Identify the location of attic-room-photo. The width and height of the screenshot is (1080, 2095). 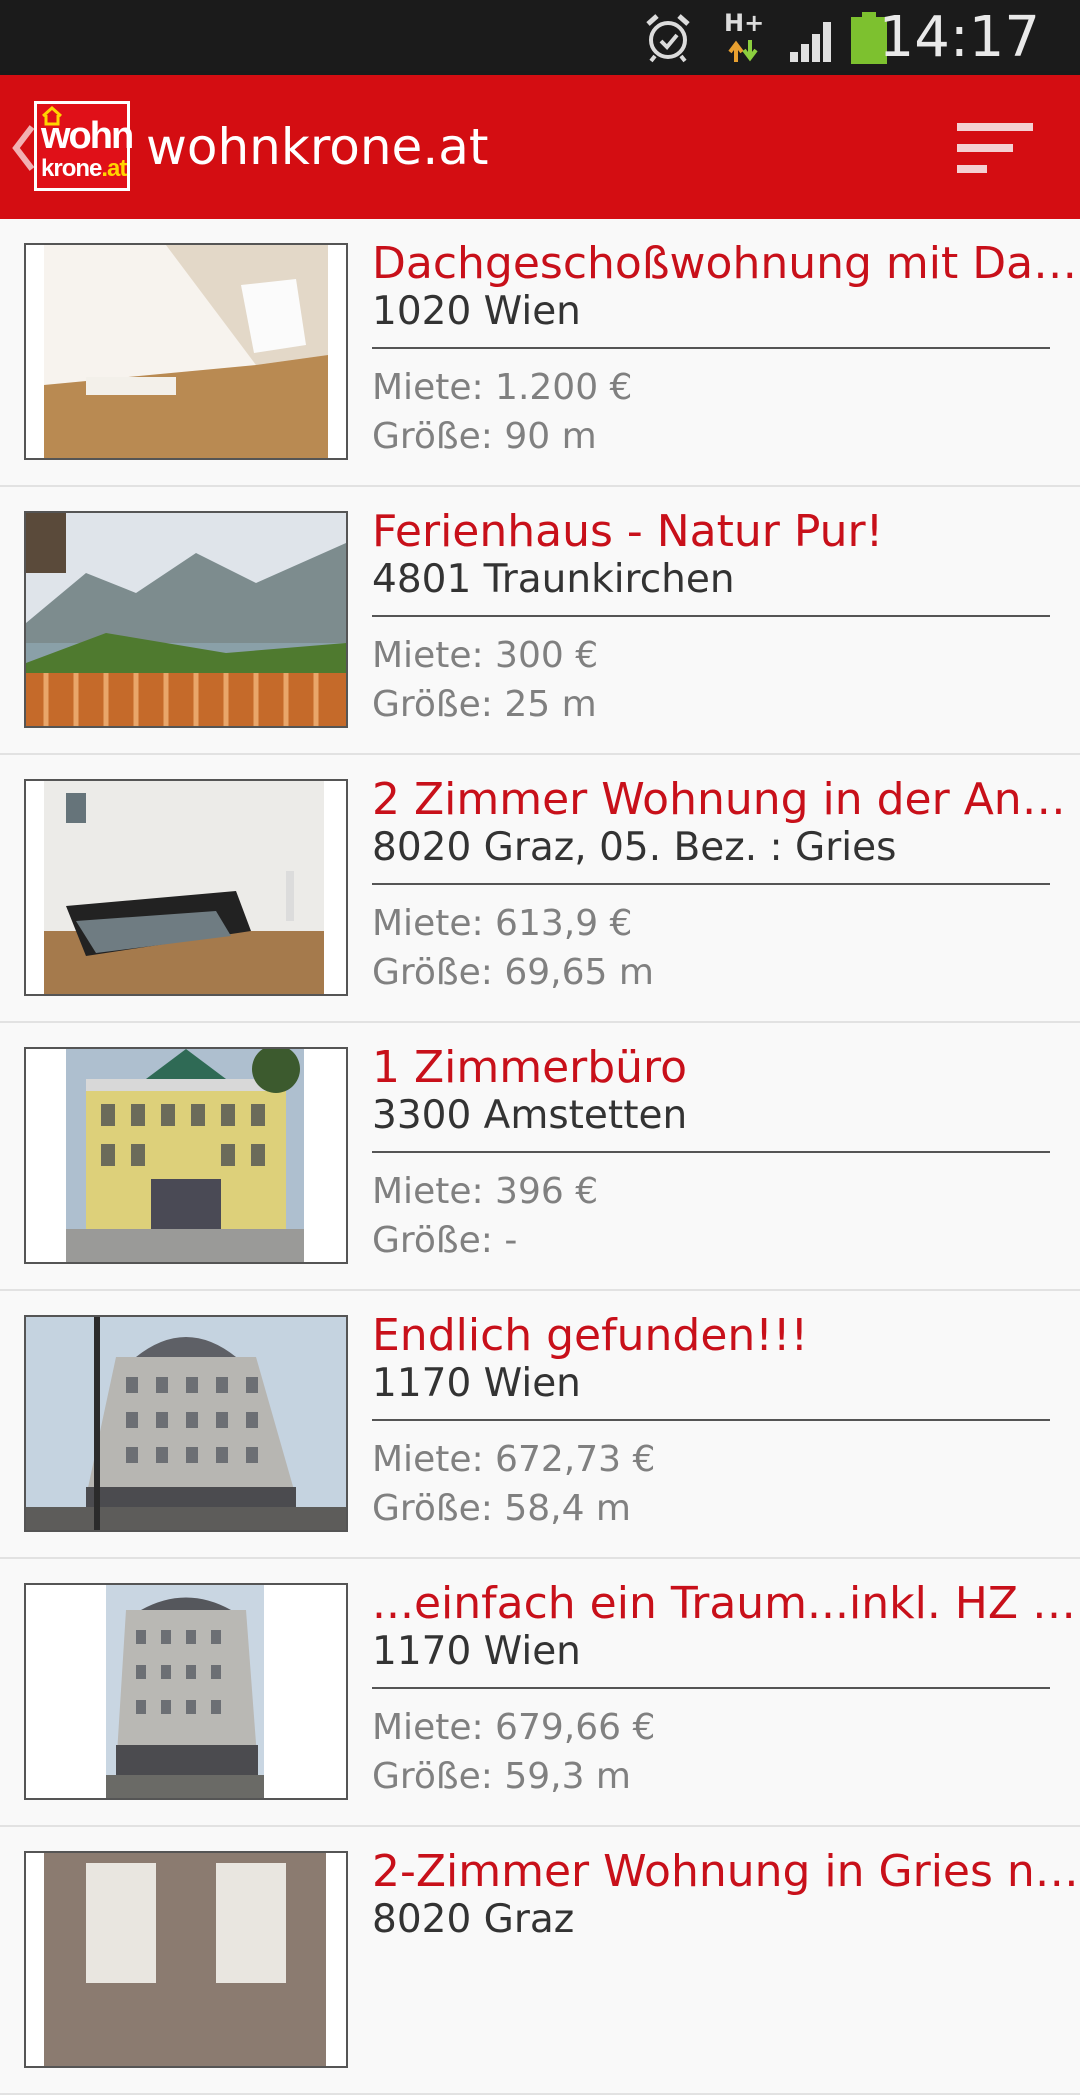
(186, 351).